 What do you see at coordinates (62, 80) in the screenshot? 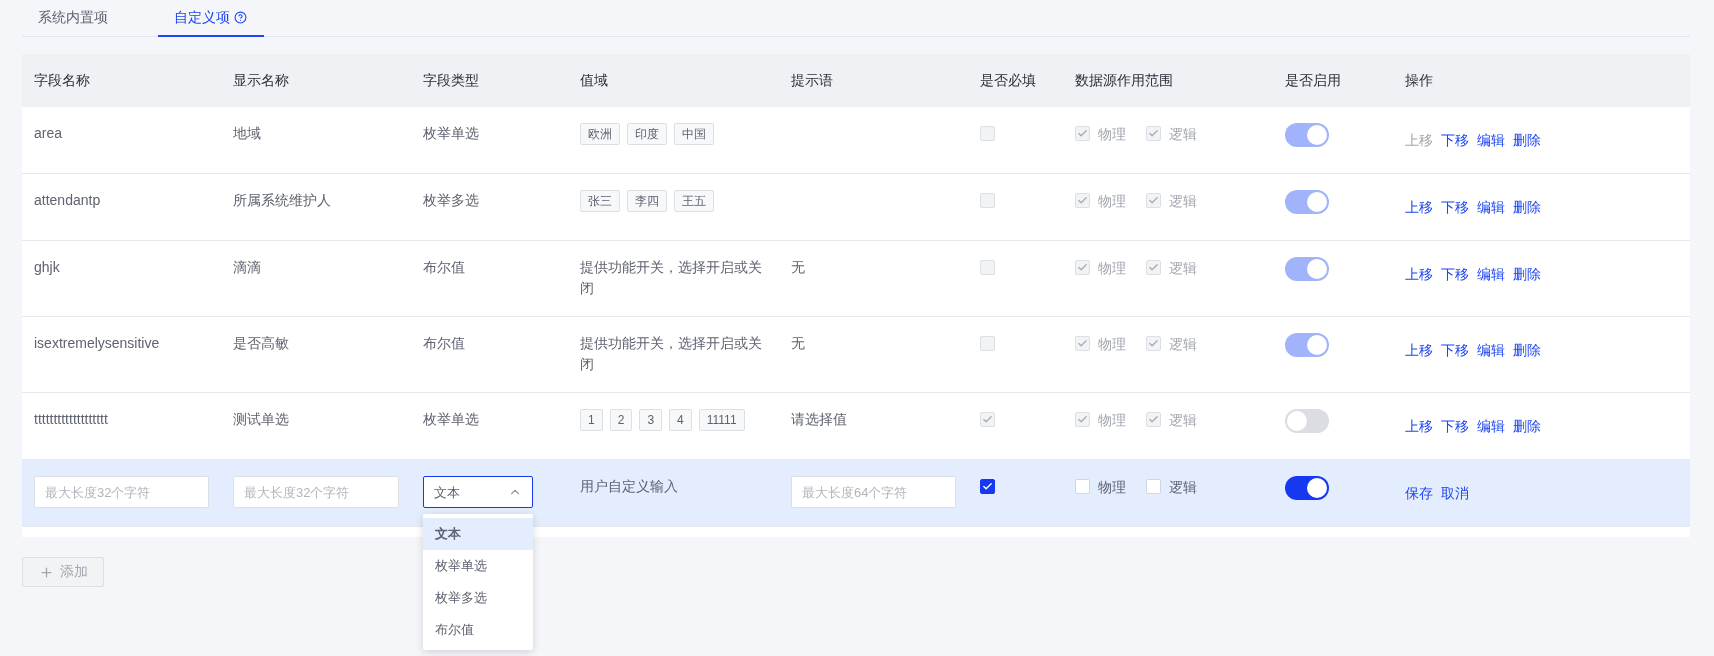
I see `column-header: 字段名称` at bounding box center [62, 80].